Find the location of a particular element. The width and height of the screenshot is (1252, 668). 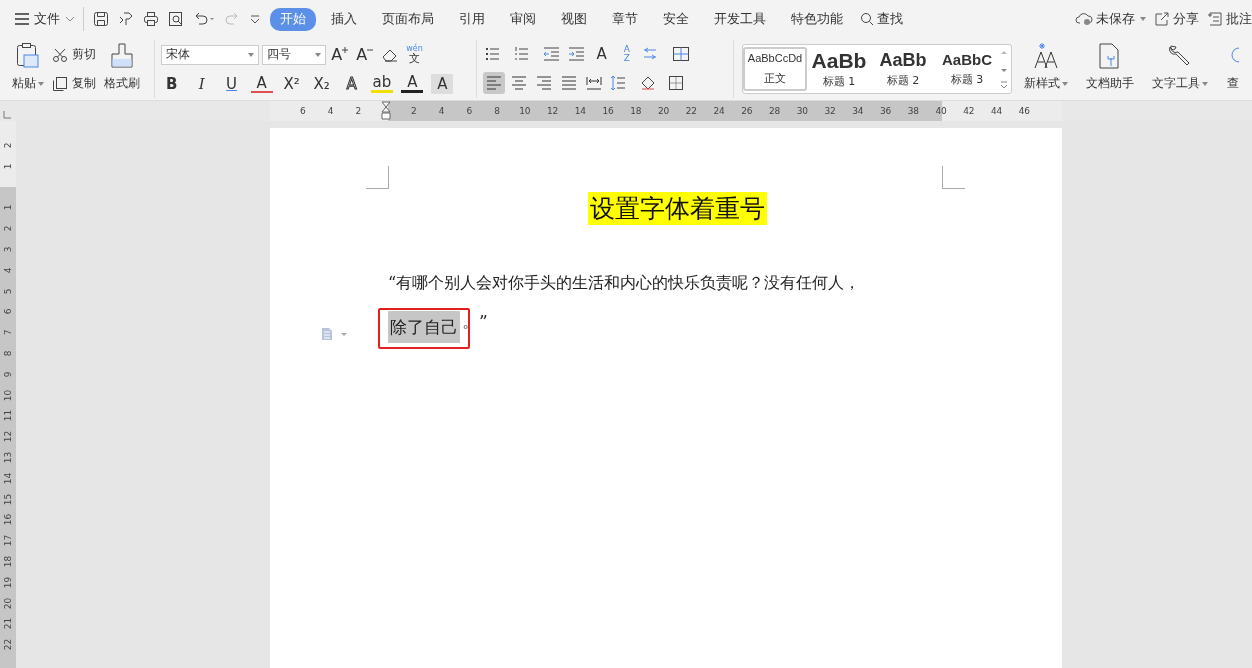

font-name-dropdown: 宋体 is located at coordinates (209, 54).